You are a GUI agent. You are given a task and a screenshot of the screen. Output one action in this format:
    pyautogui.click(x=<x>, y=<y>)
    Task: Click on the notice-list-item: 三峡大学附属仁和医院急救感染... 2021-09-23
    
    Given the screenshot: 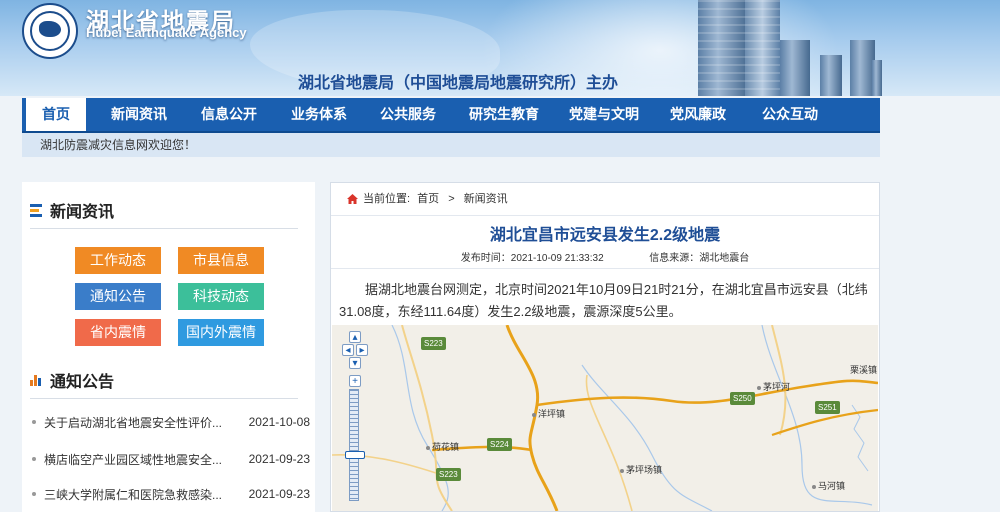 What is the action you would take?
    pyautogui.click(x=170, y=494)
    